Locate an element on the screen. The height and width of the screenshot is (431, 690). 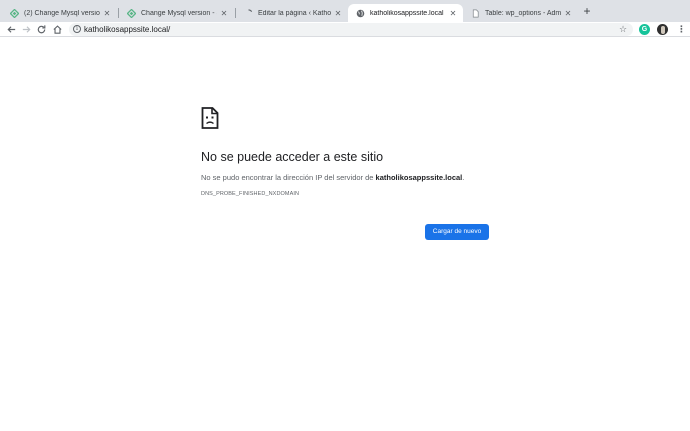
sad-page-icon is located at coordinates (210, 118).